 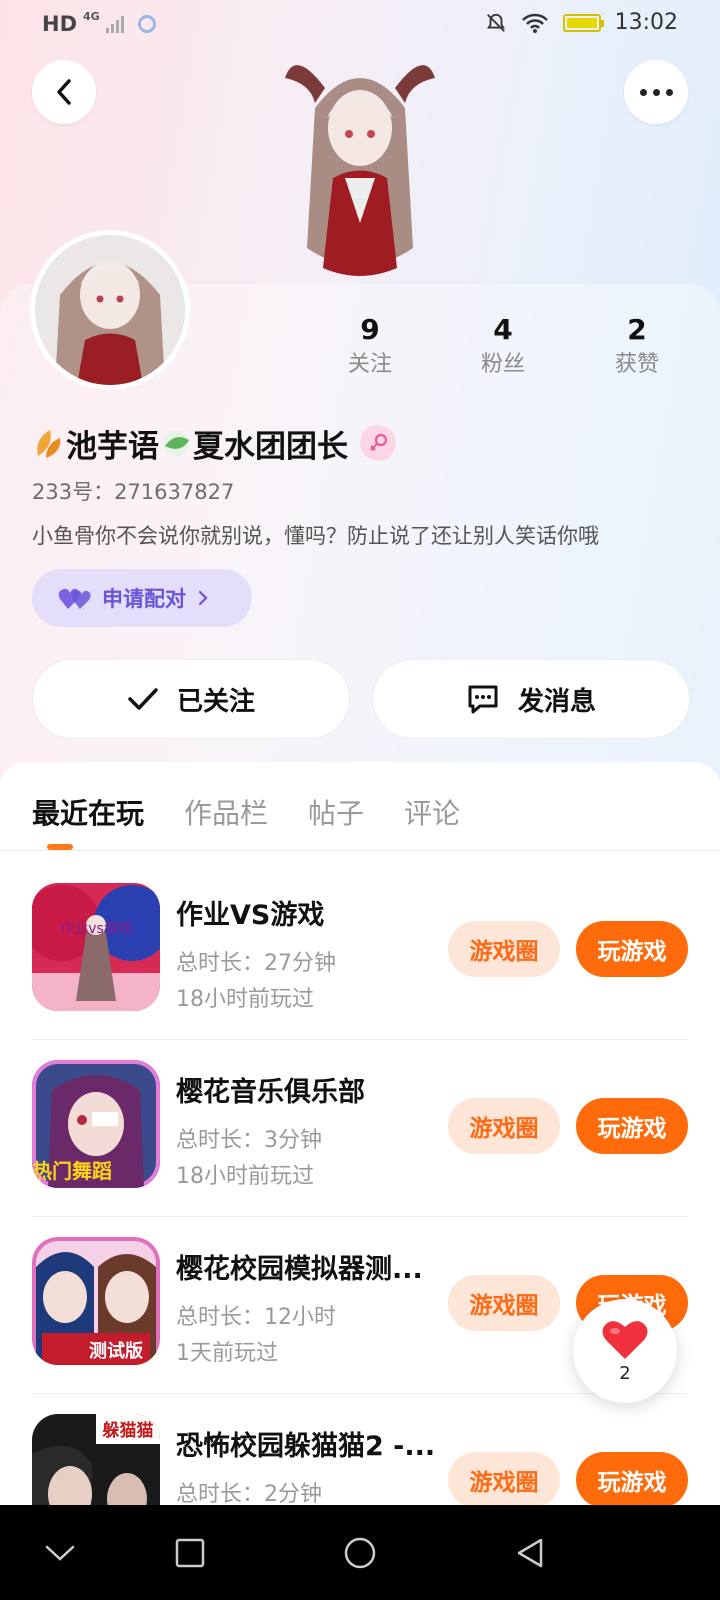 I want to click on chevron-left-icon, so click(x=64, y=92).